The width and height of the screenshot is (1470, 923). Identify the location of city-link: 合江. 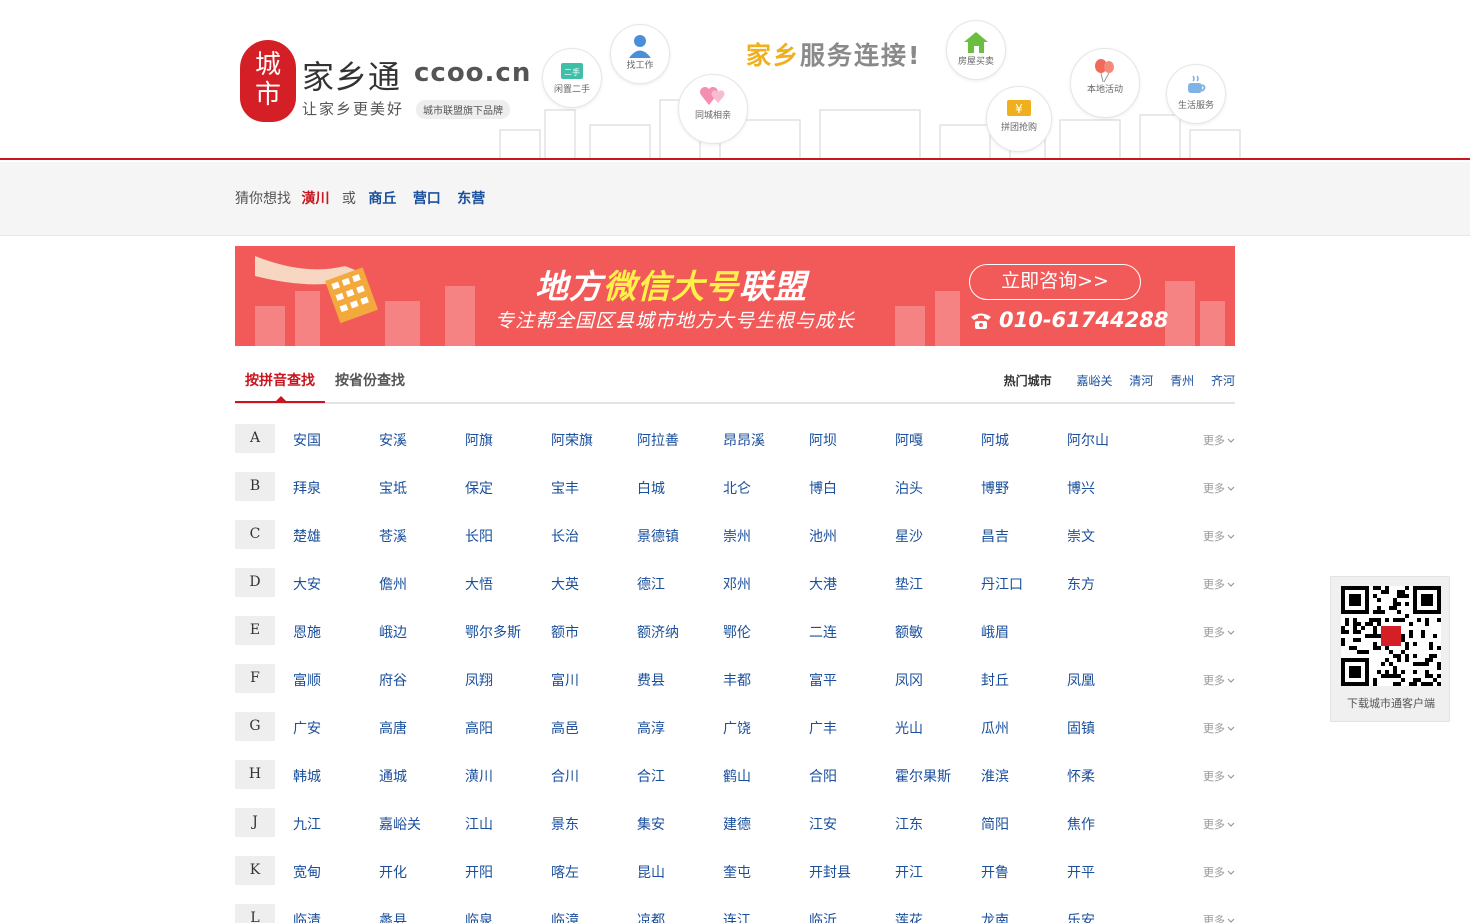
(651, 776).